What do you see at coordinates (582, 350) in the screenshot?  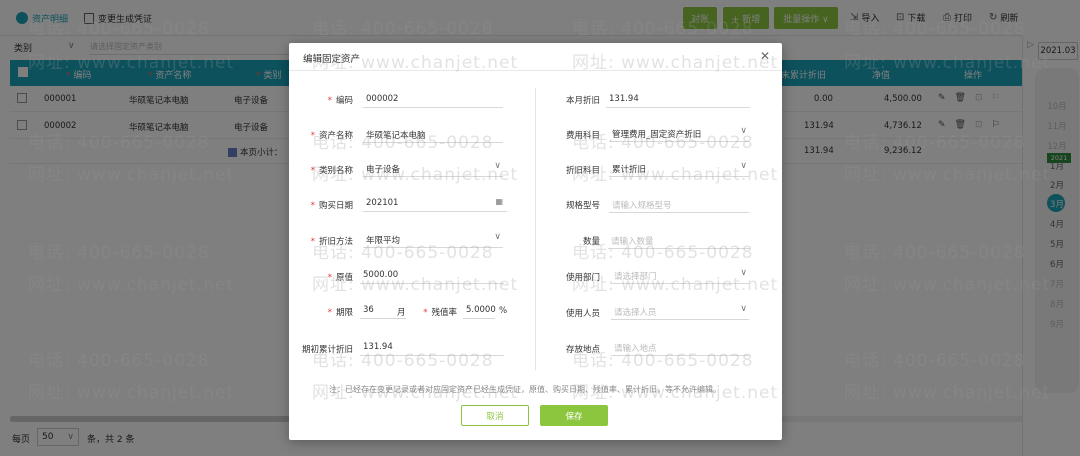 I see `location-label: 存放地点` at bounding box center [582, 350].